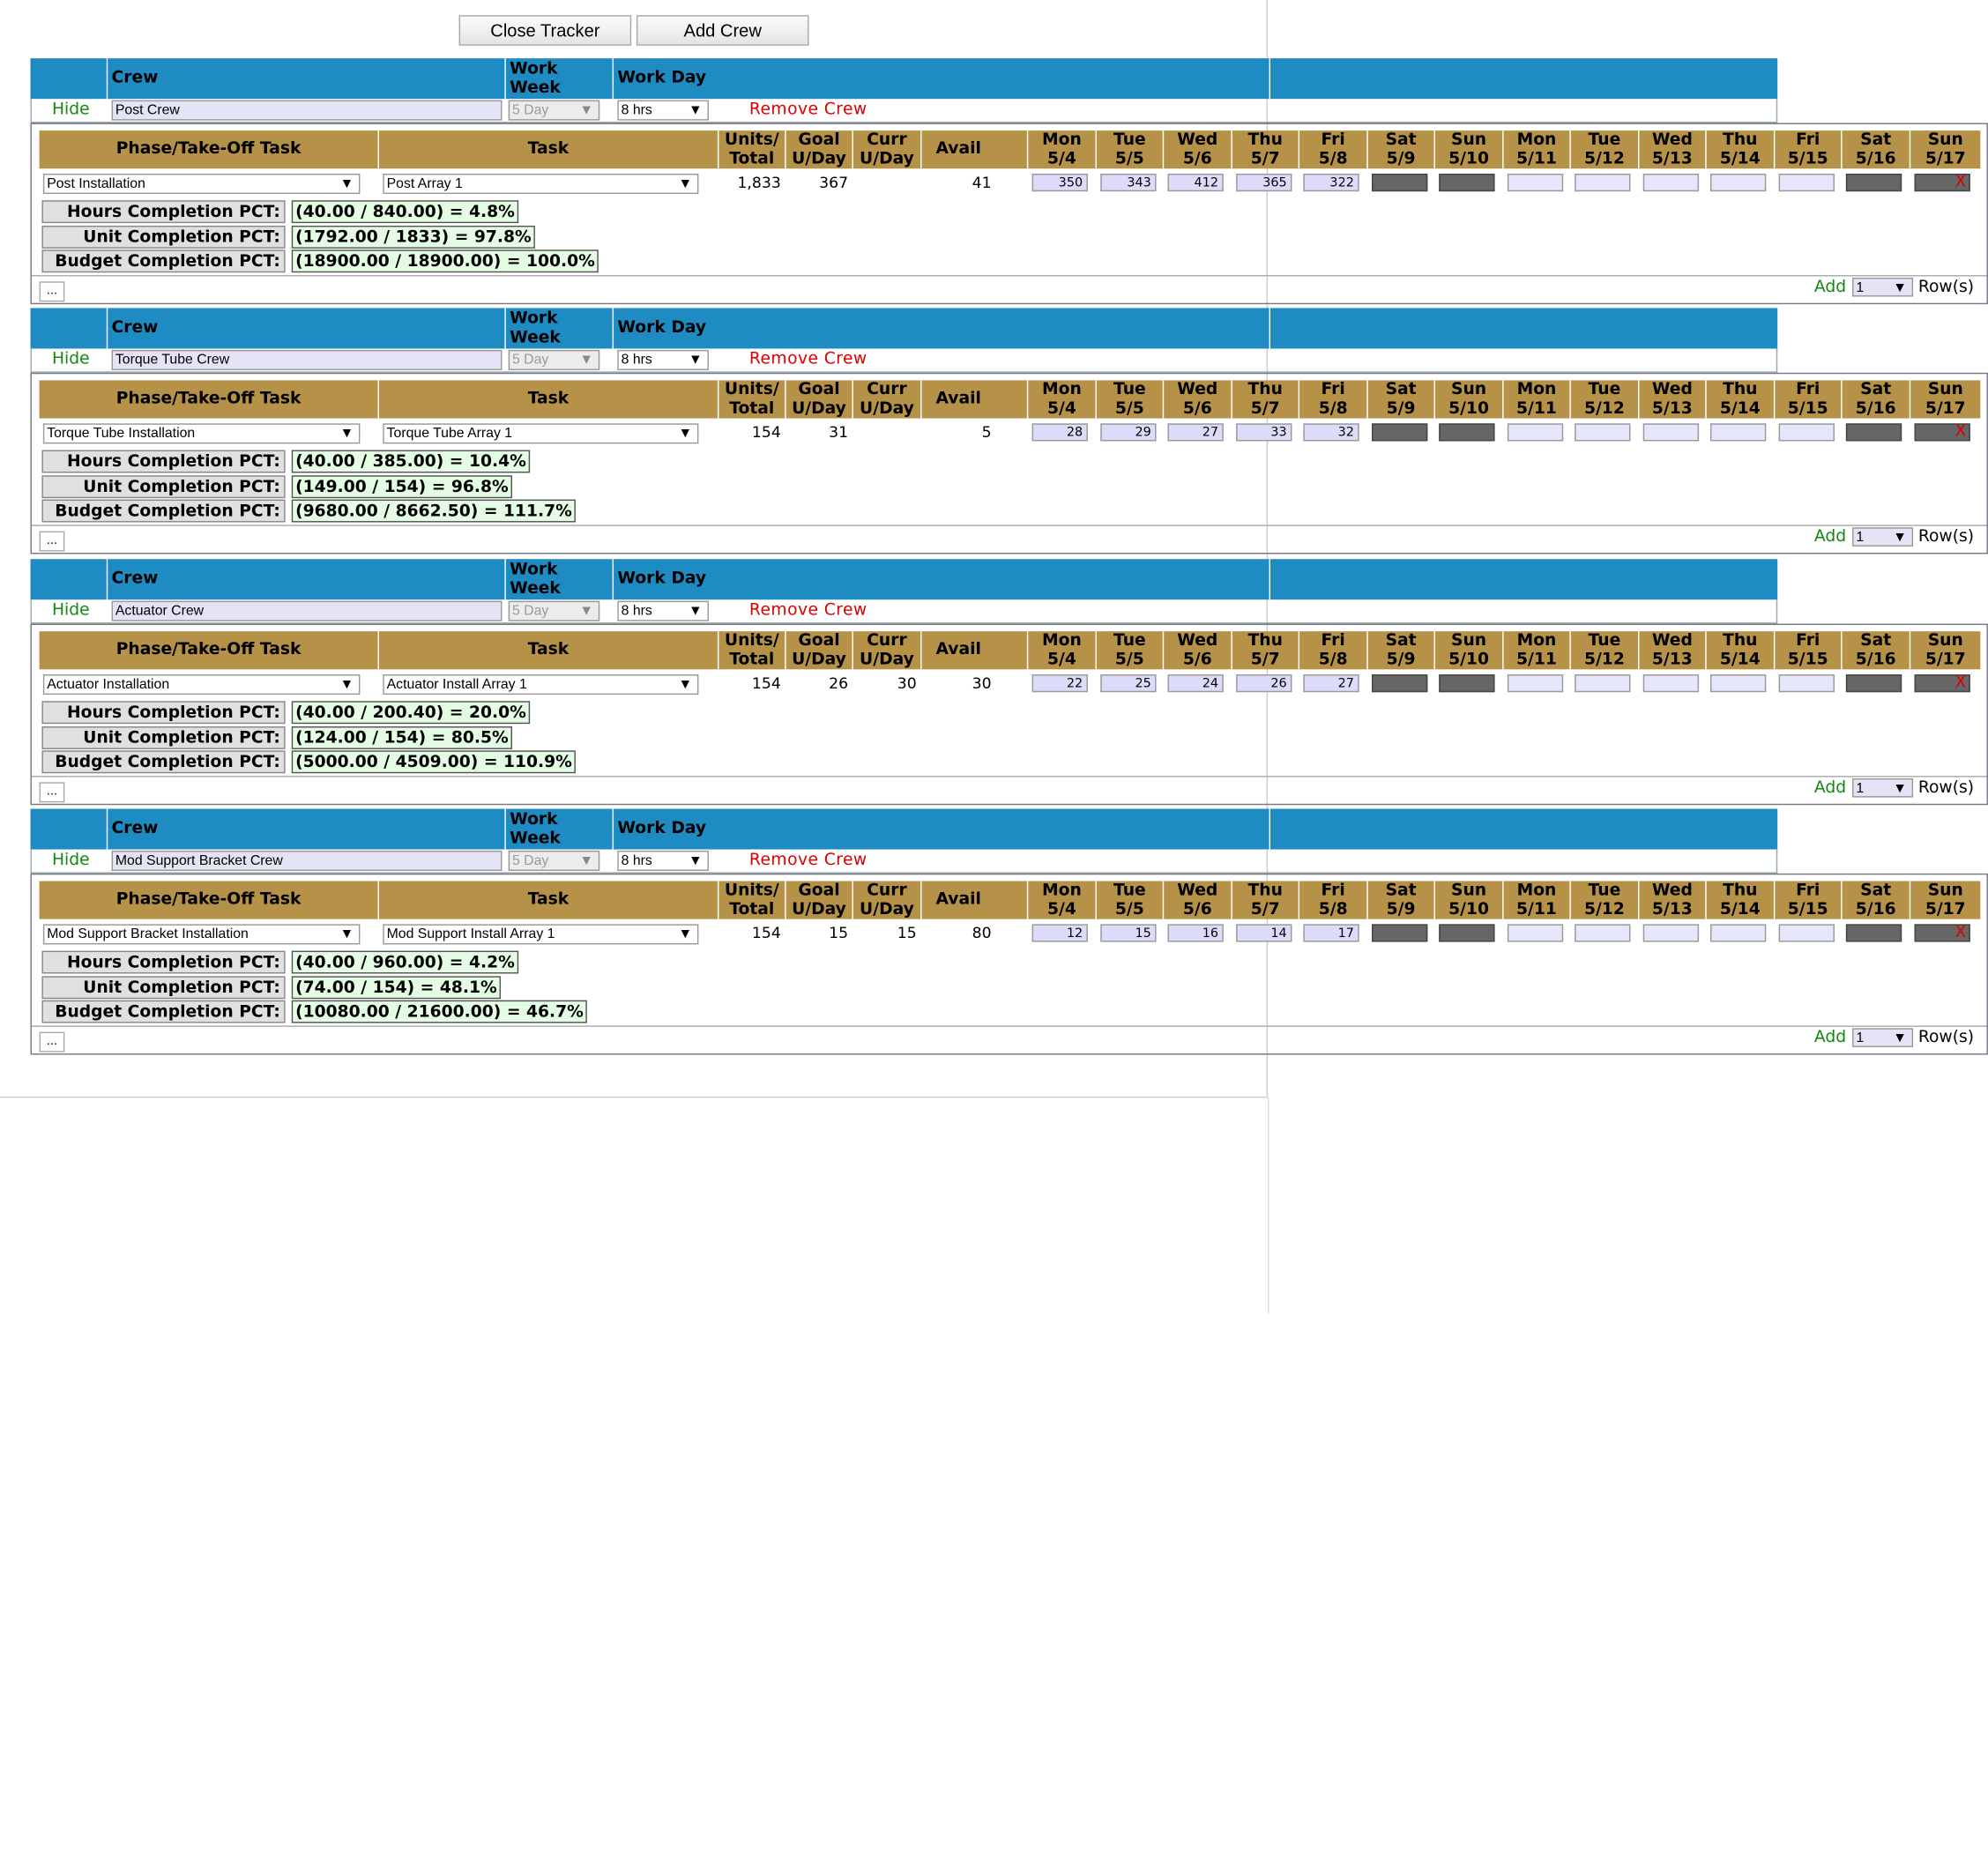 Image resolution: width=1988 pixels, height=1875 pixels. I want to click on daily-units-input: 22, so click(1059, 683).